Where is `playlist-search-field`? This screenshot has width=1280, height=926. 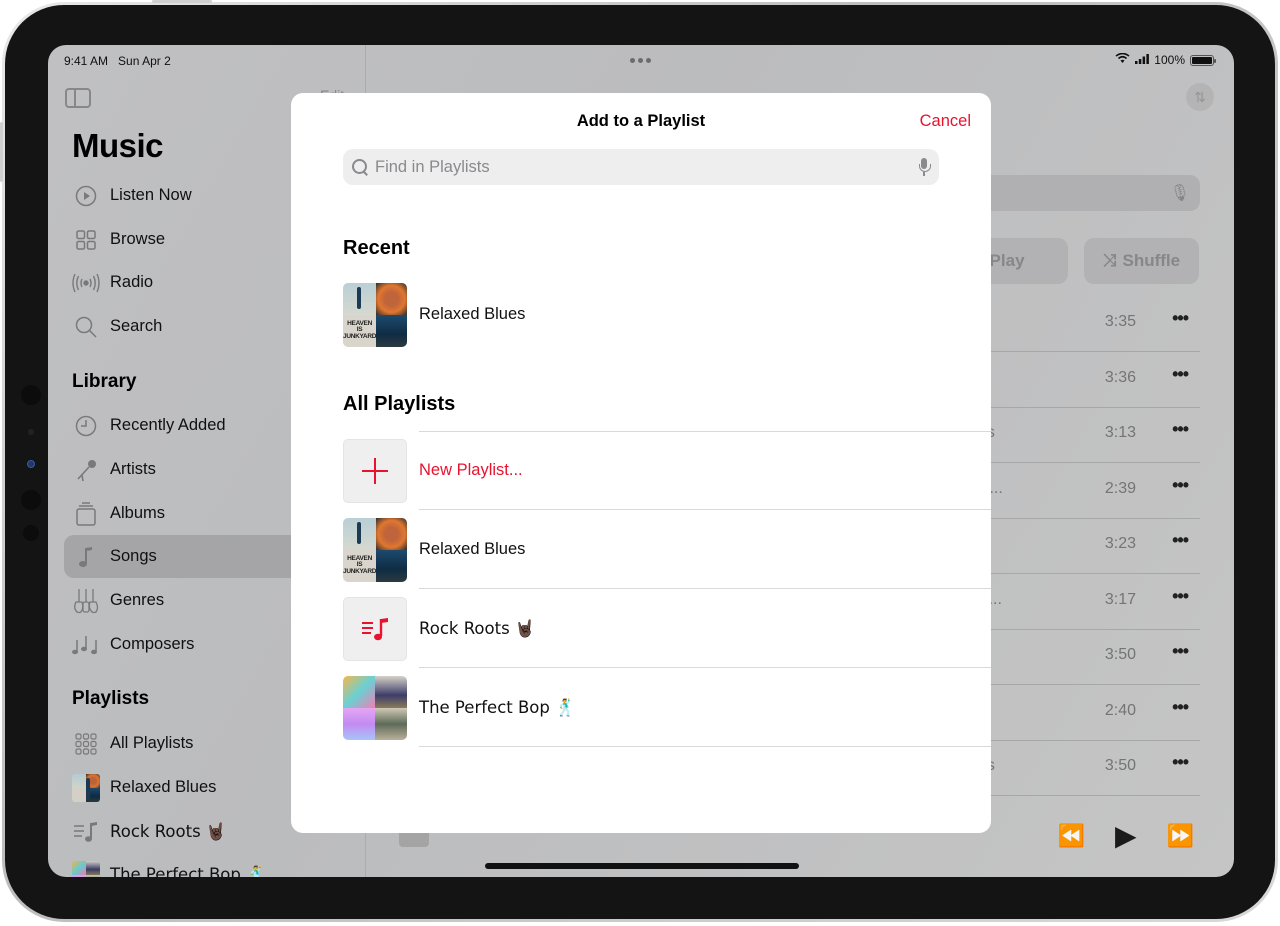
playlist-search-field is located at coordinates (641, 167).